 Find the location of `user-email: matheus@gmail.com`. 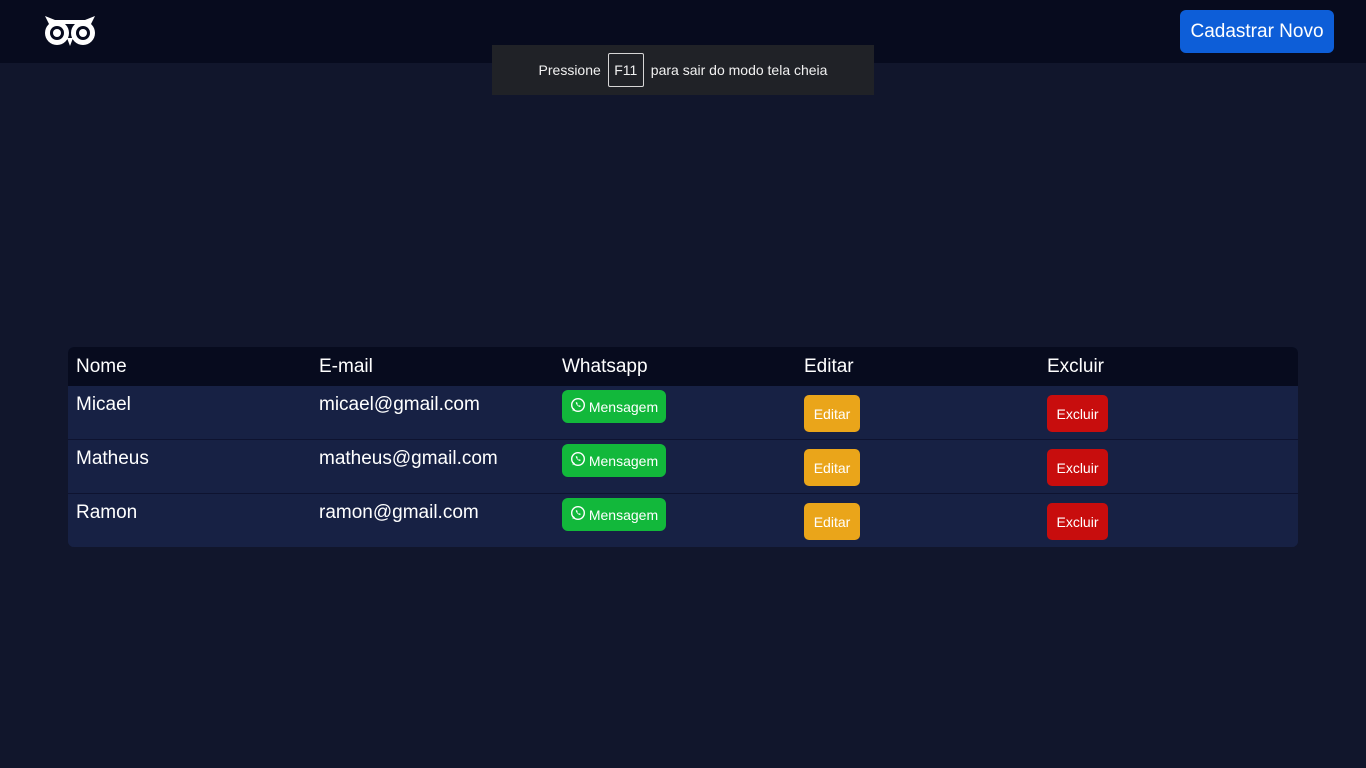

user-email: matheus@gmail.com is located at coordinates (408, 458).